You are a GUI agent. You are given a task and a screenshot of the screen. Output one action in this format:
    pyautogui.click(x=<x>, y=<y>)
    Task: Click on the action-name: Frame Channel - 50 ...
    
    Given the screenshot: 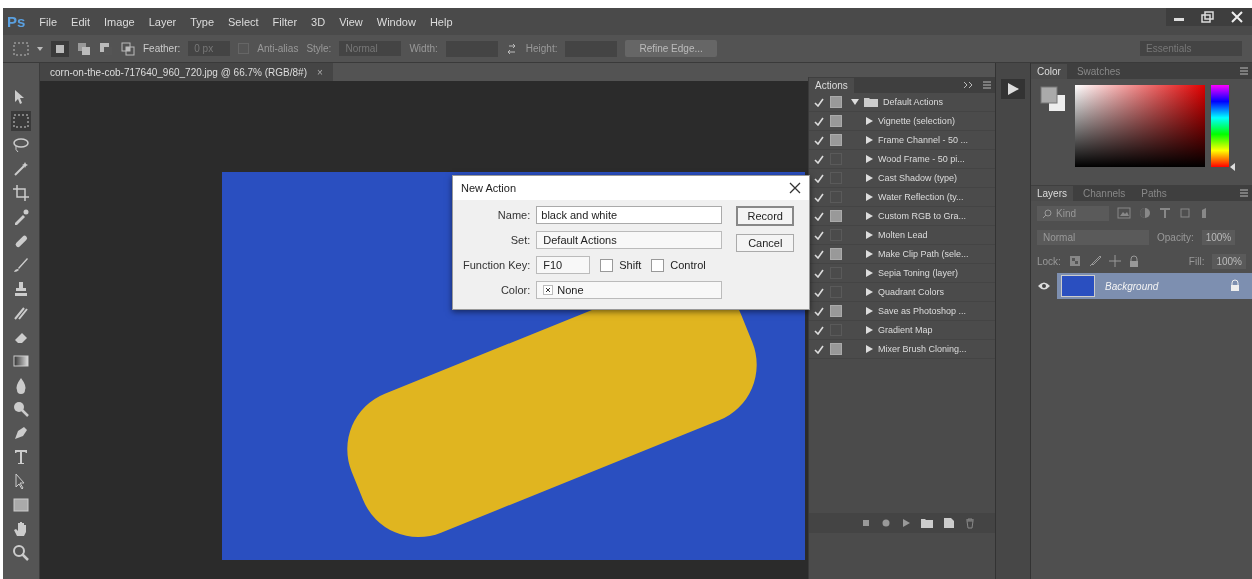 What is the action you would take?
    pyautogui.click(x=923, y=140)
    